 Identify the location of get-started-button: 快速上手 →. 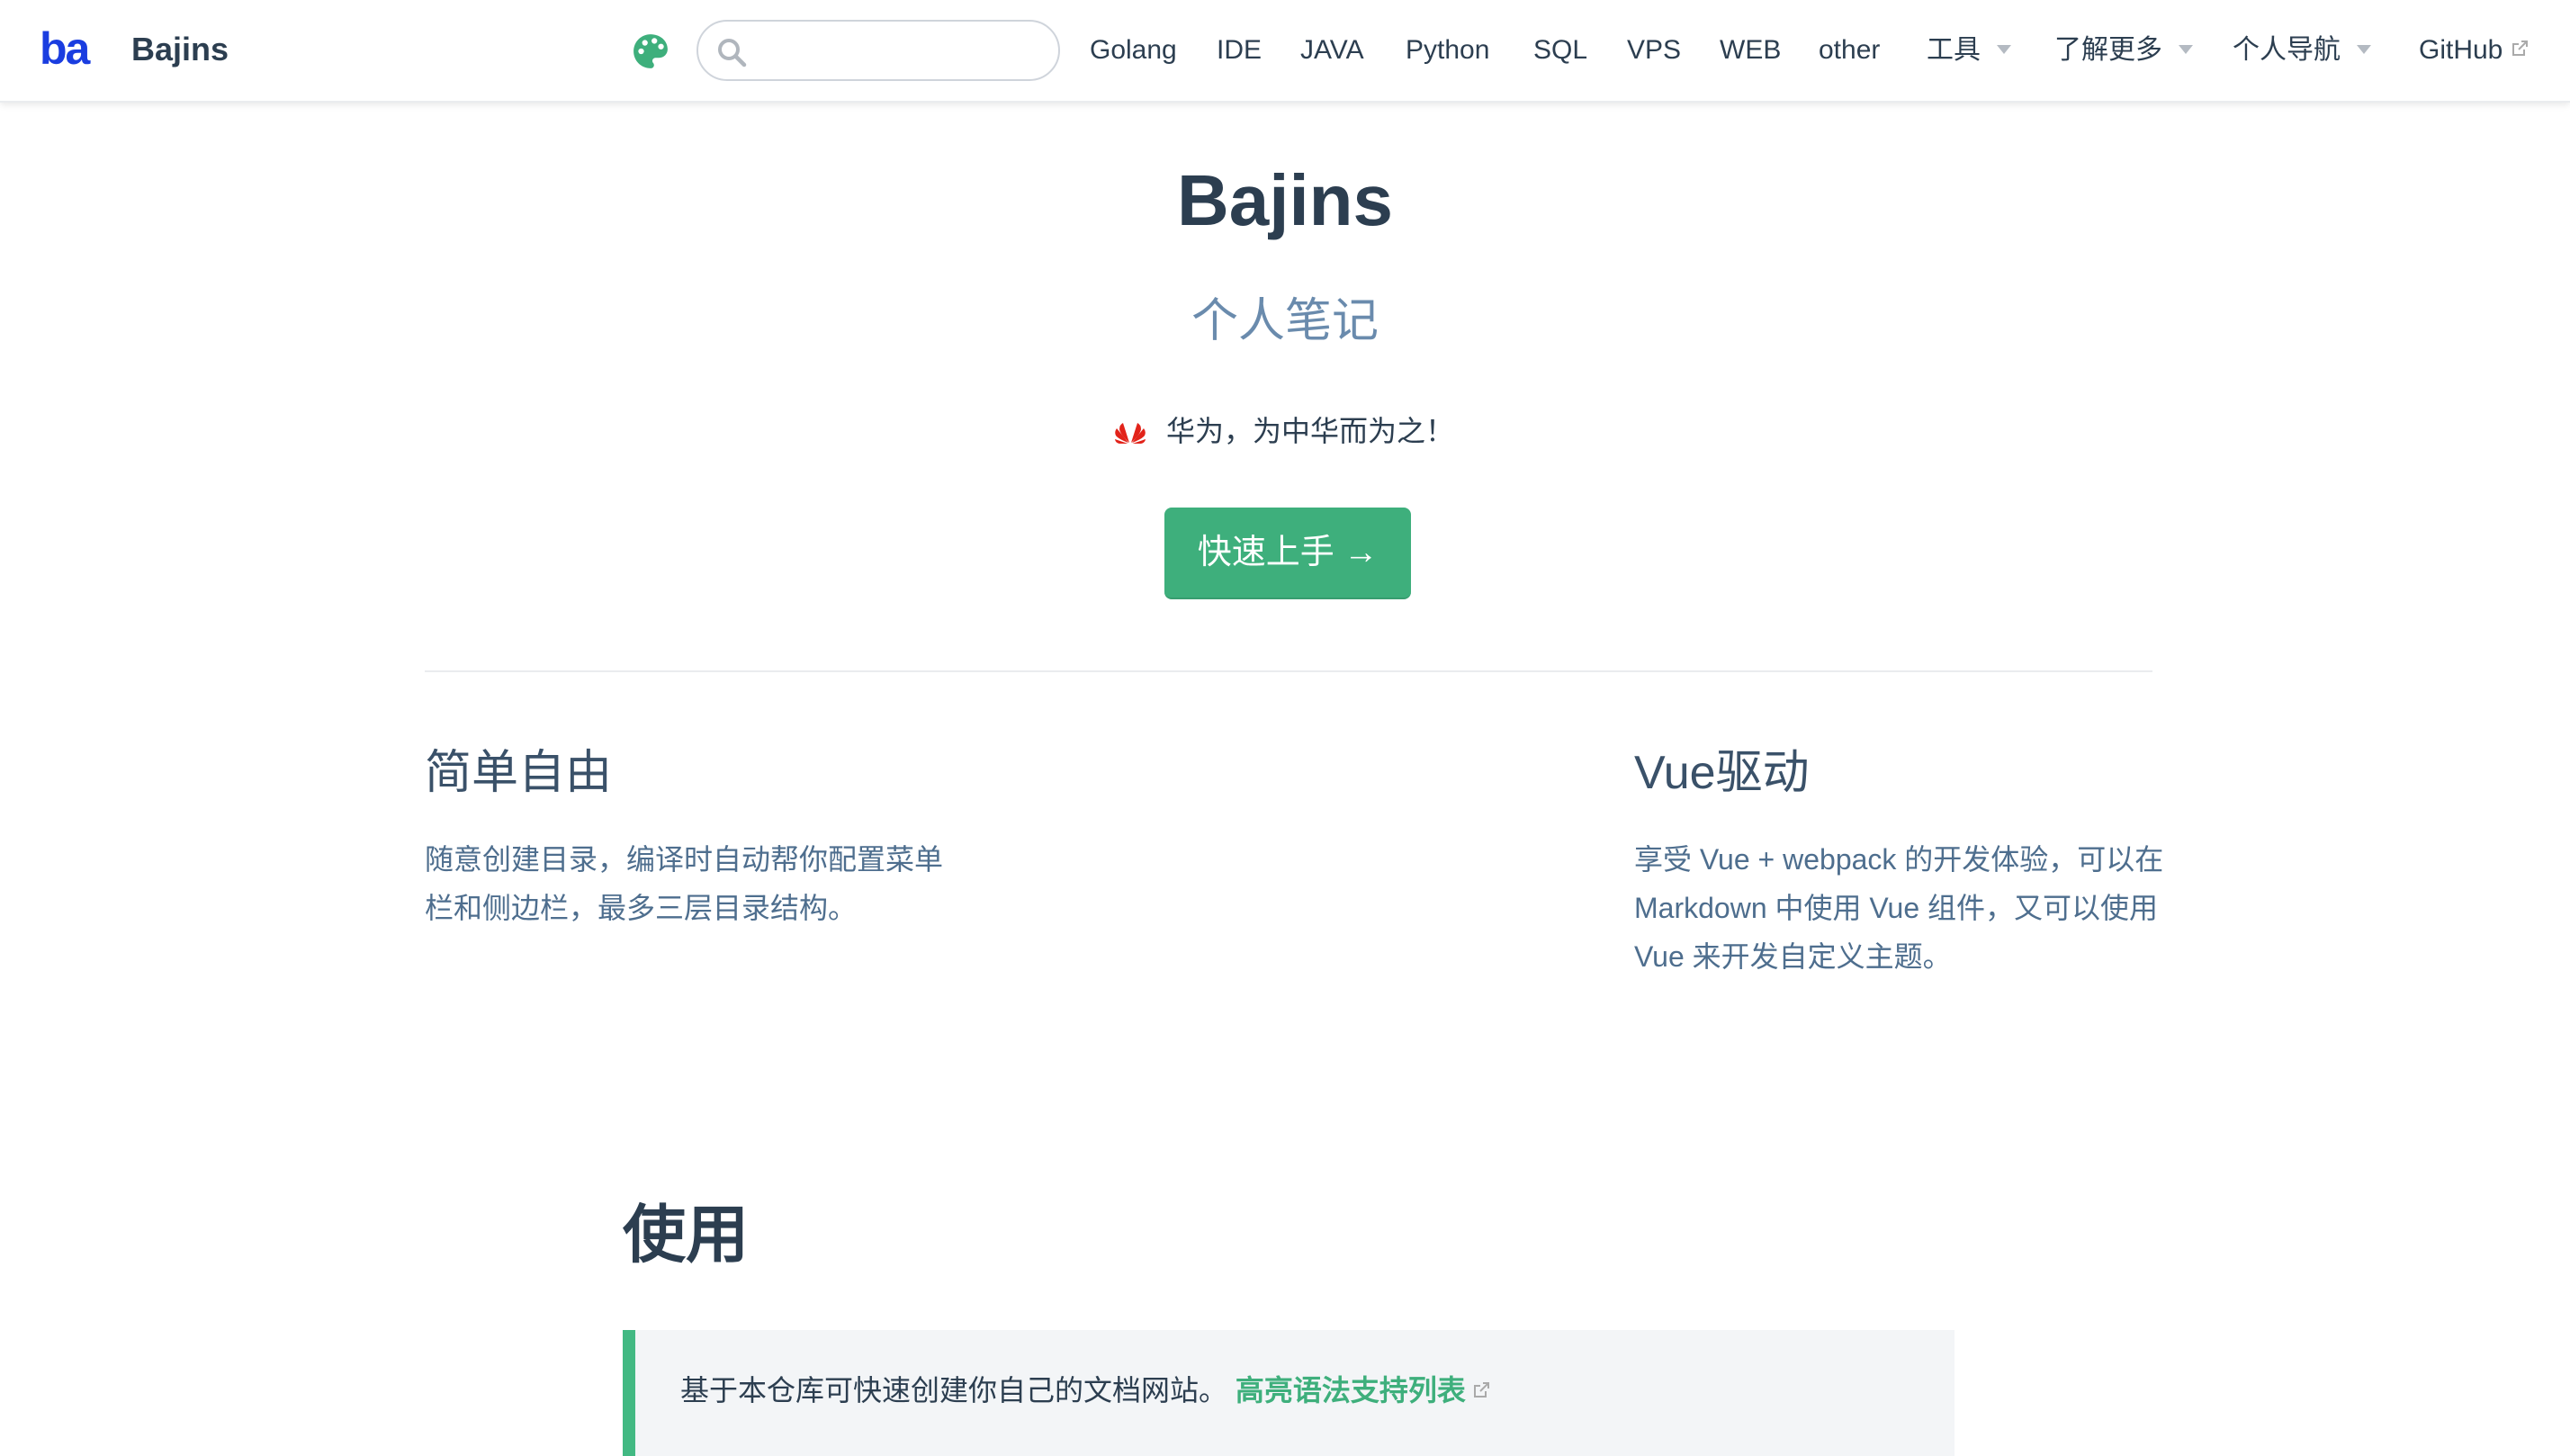
(1287, 553).